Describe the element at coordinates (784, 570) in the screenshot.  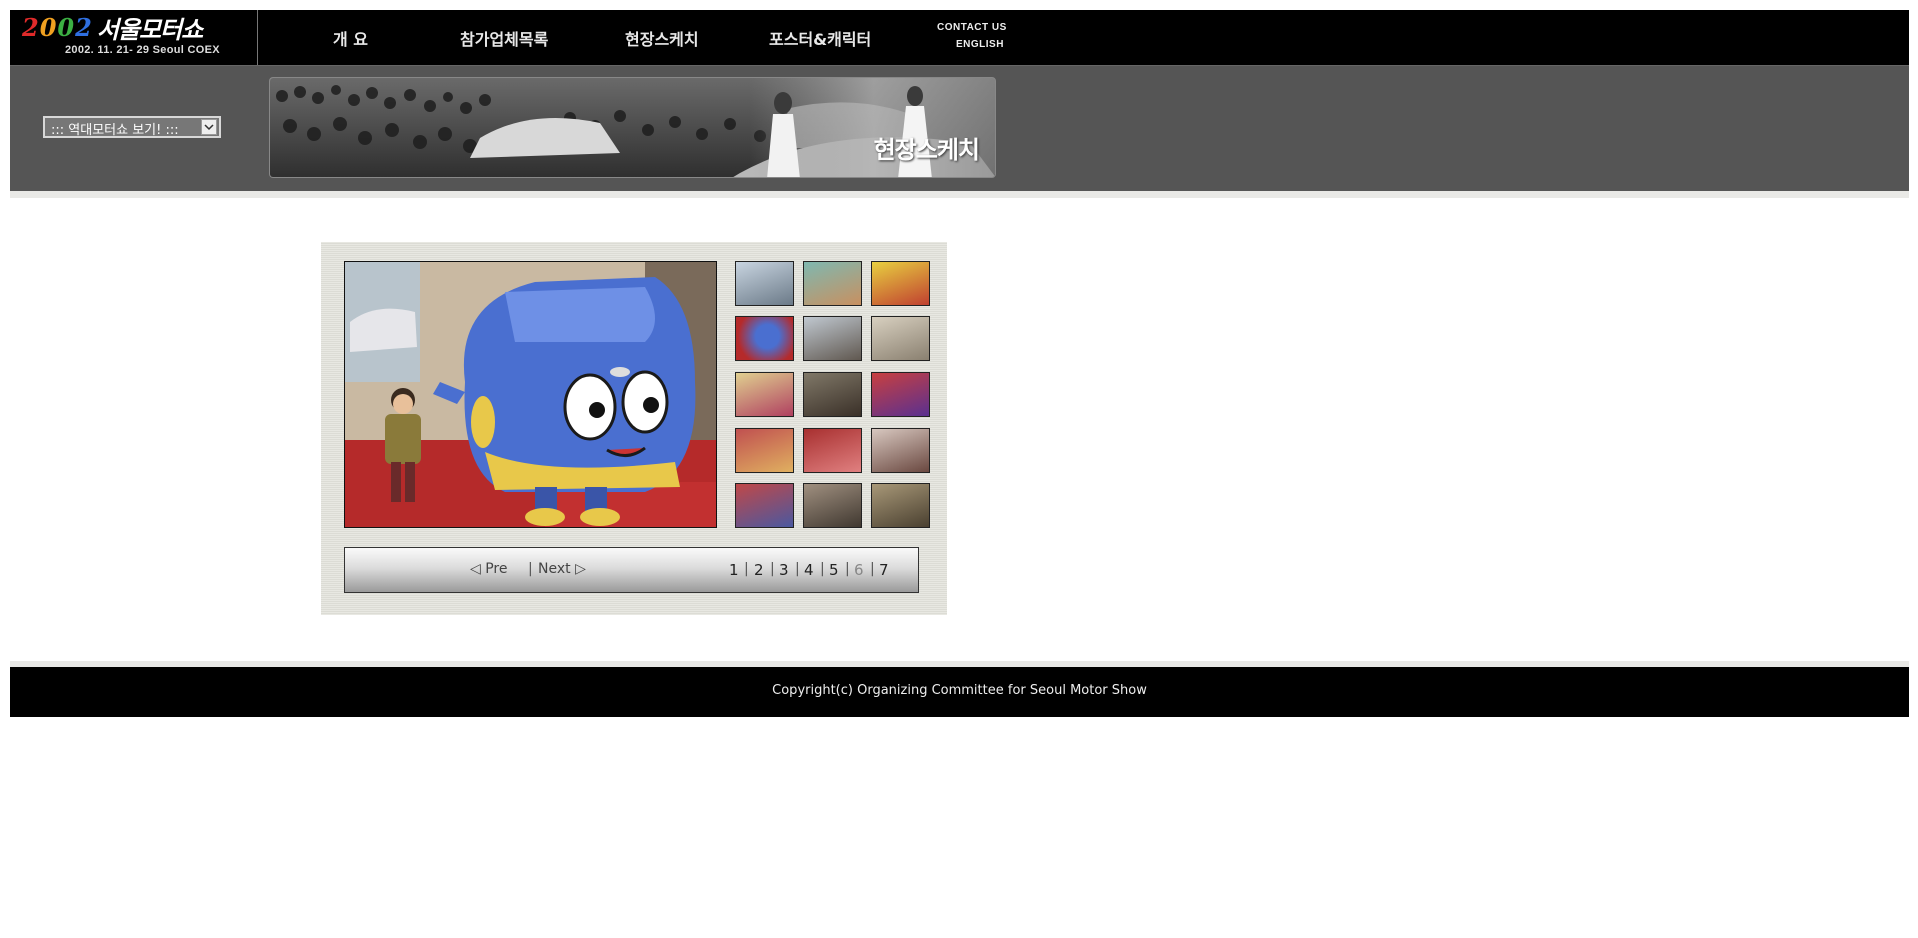
I see `page-link-3: 3` at that location.